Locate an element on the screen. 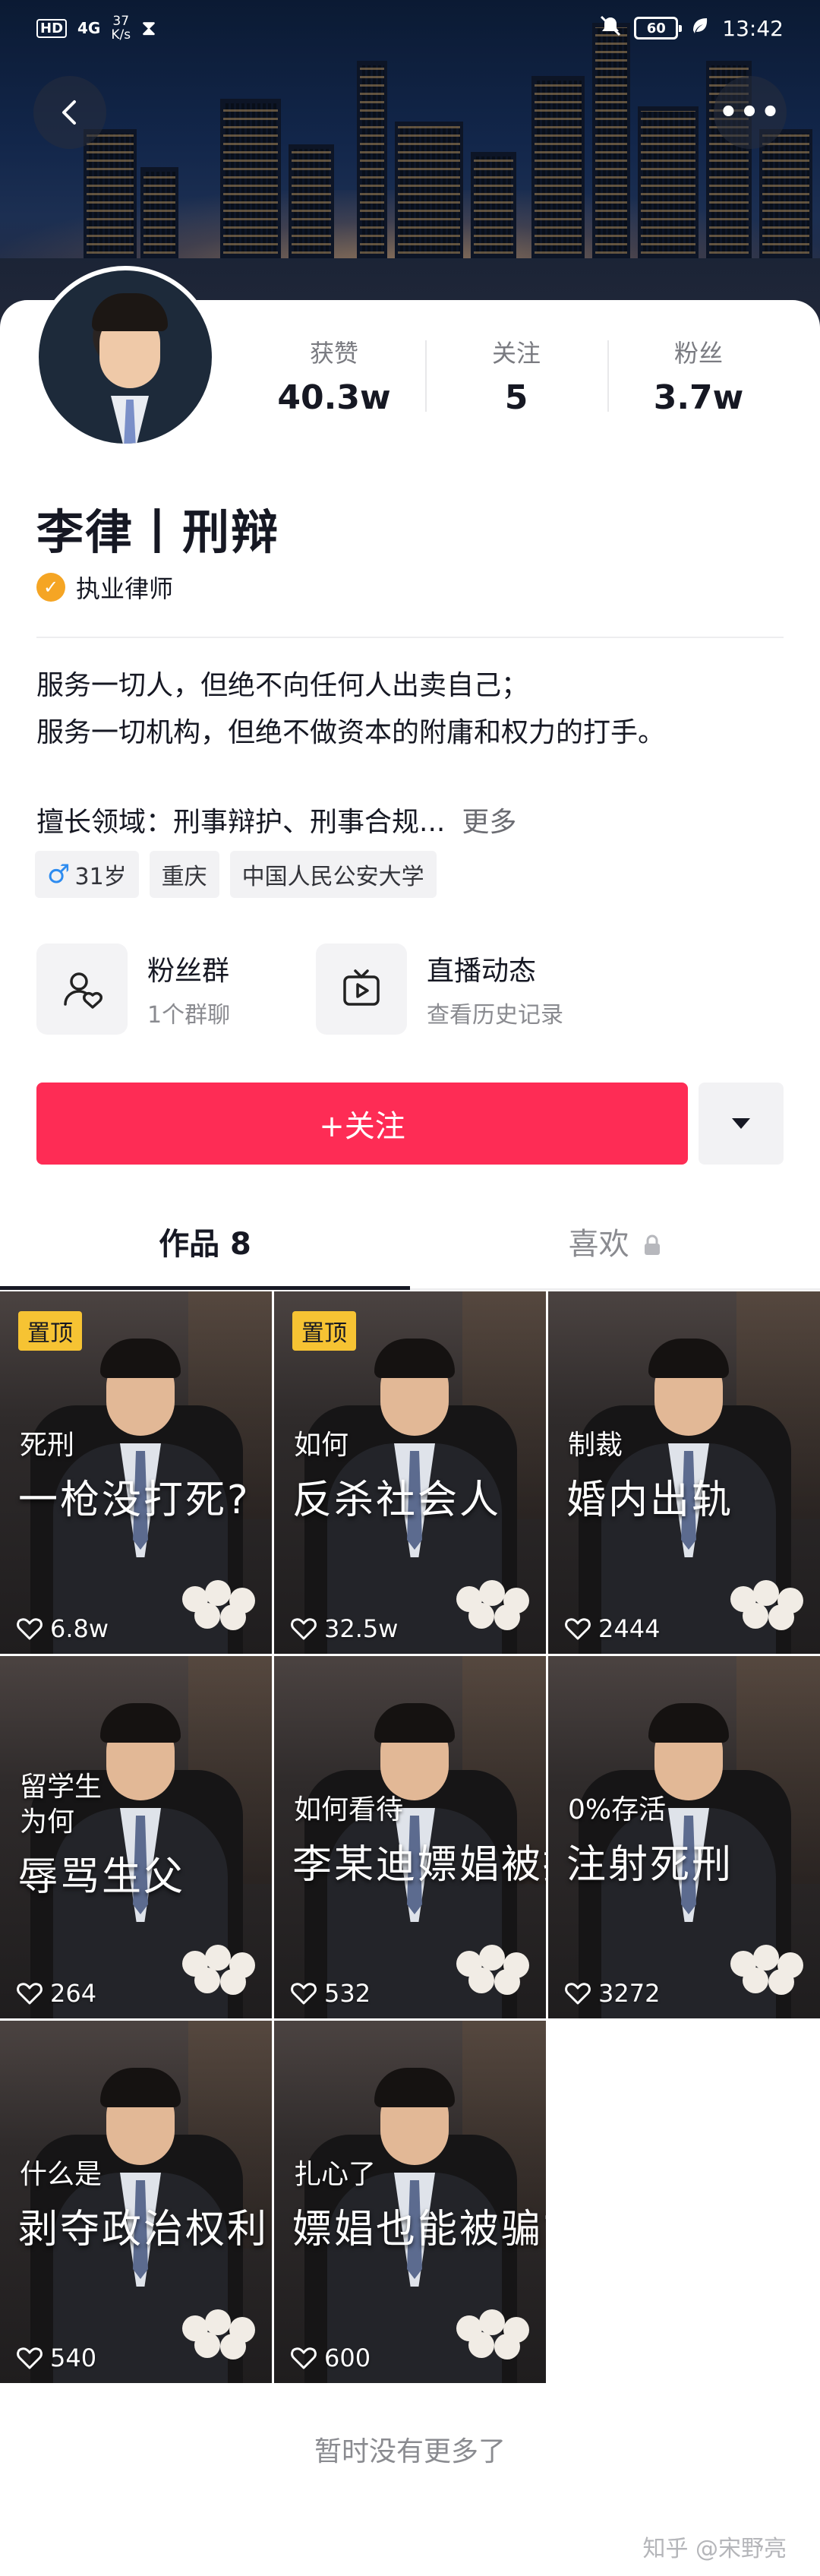 The width and height of the screenshot is (820, 2576). stat-followers: 粉丝 3.7w is located at coordinates (698, 379).